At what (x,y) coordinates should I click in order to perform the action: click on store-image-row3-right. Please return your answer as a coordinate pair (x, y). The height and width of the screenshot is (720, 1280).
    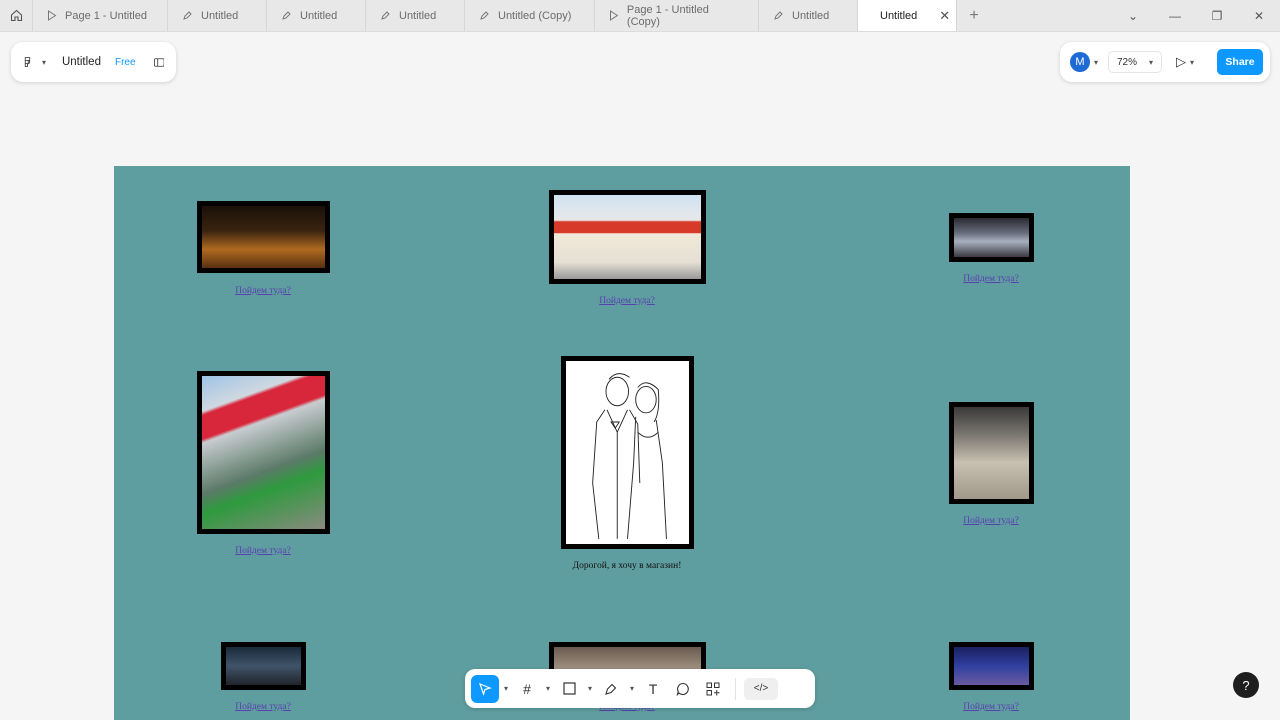
    Looking at the image, I should click on (991, 666).